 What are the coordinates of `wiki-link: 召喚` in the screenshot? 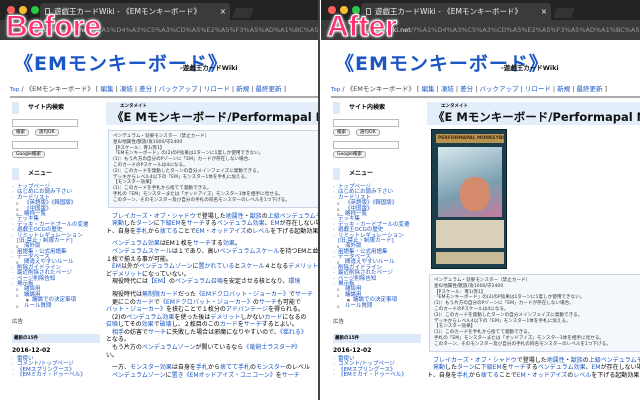 It's located at (112, 324).